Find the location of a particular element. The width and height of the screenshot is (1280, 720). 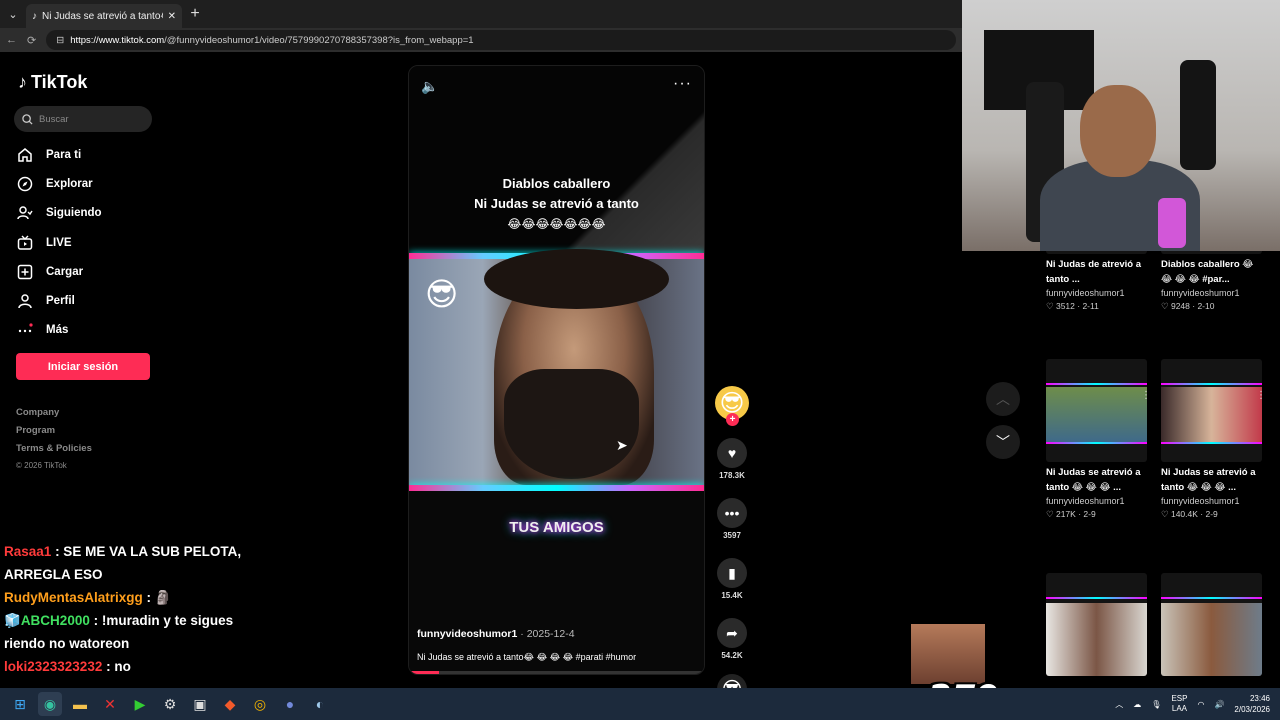

app-x-icon: ✕ is located at coordinates (110, 704).